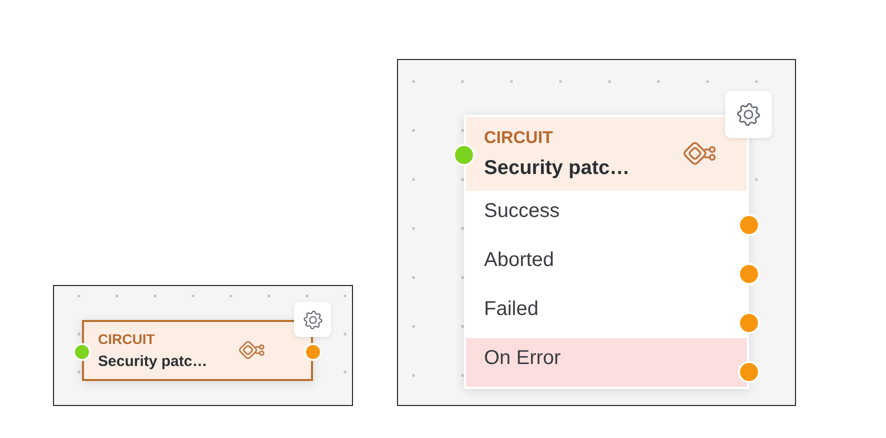 Image resolution: width=886 pixels, height=438 pixels. What do you see at coordinates (519, 260) in the screenshot?
I see `output-label: Aborted` at bounding box center [519, 260].